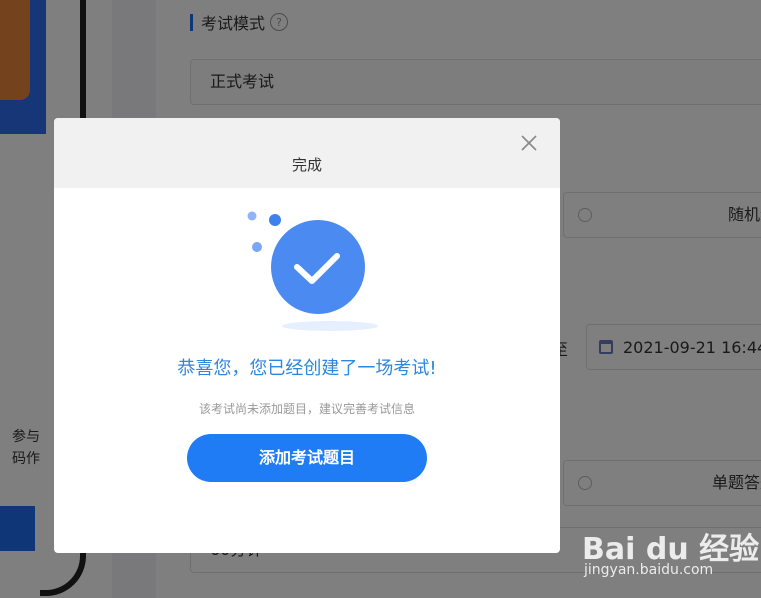 This screenshot has width=761, height=598. What do you see at coordinates (306, 409) in the screenshot?
I see `success-hint: 该考试尚未添加题目，建议完善考试信息` at bounding box center [306, 409].